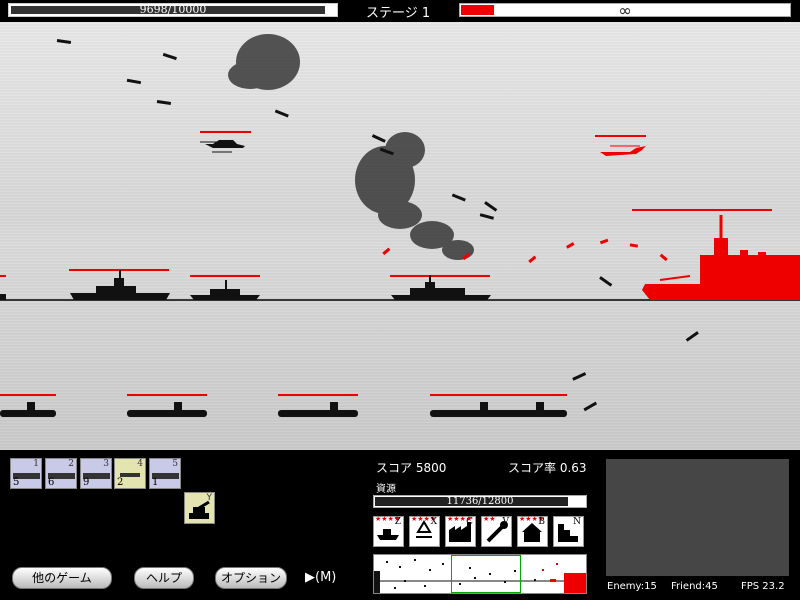  I want to click on build-ship-button: ★★★★ Z, so click(388, 531).